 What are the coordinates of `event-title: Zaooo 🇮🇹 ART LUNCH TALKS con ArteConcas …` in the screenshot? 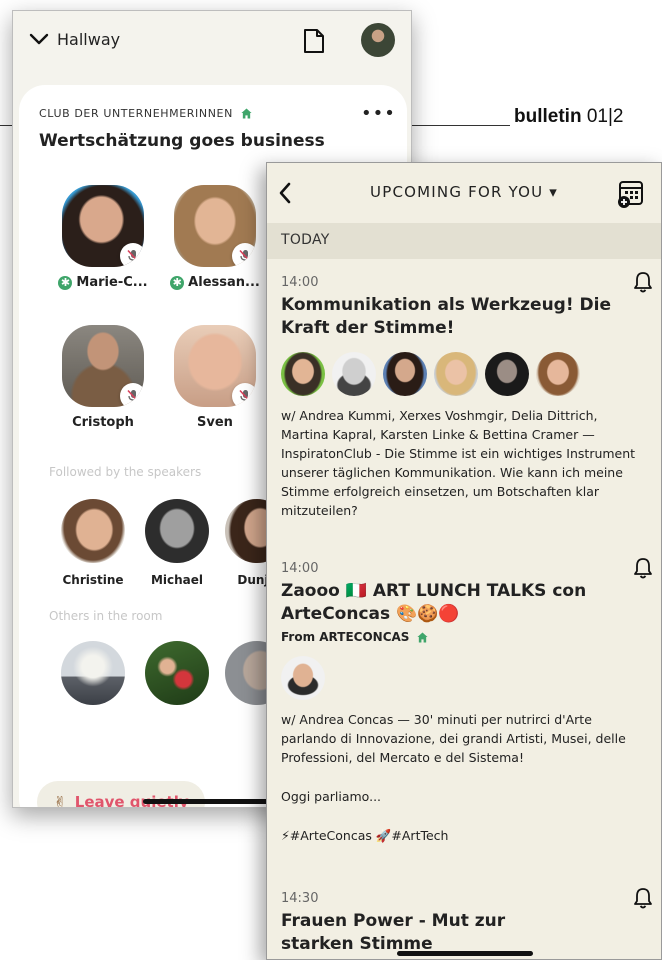 It's located at (434, 602).